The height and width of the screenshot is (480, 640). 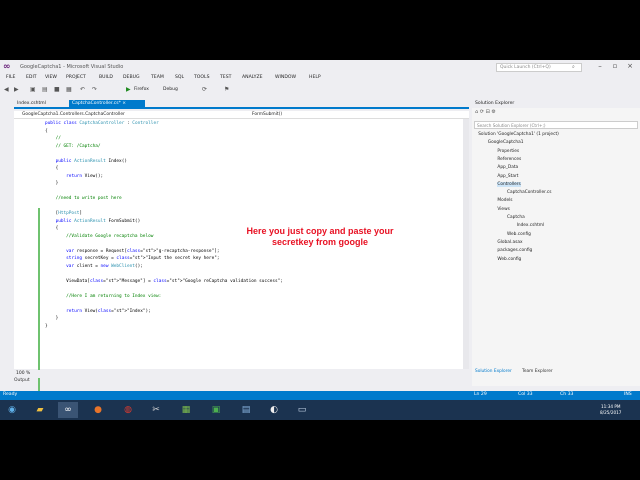 I want to click on tab-team-explorer: Team Explorer, so click(x=537, y=371).